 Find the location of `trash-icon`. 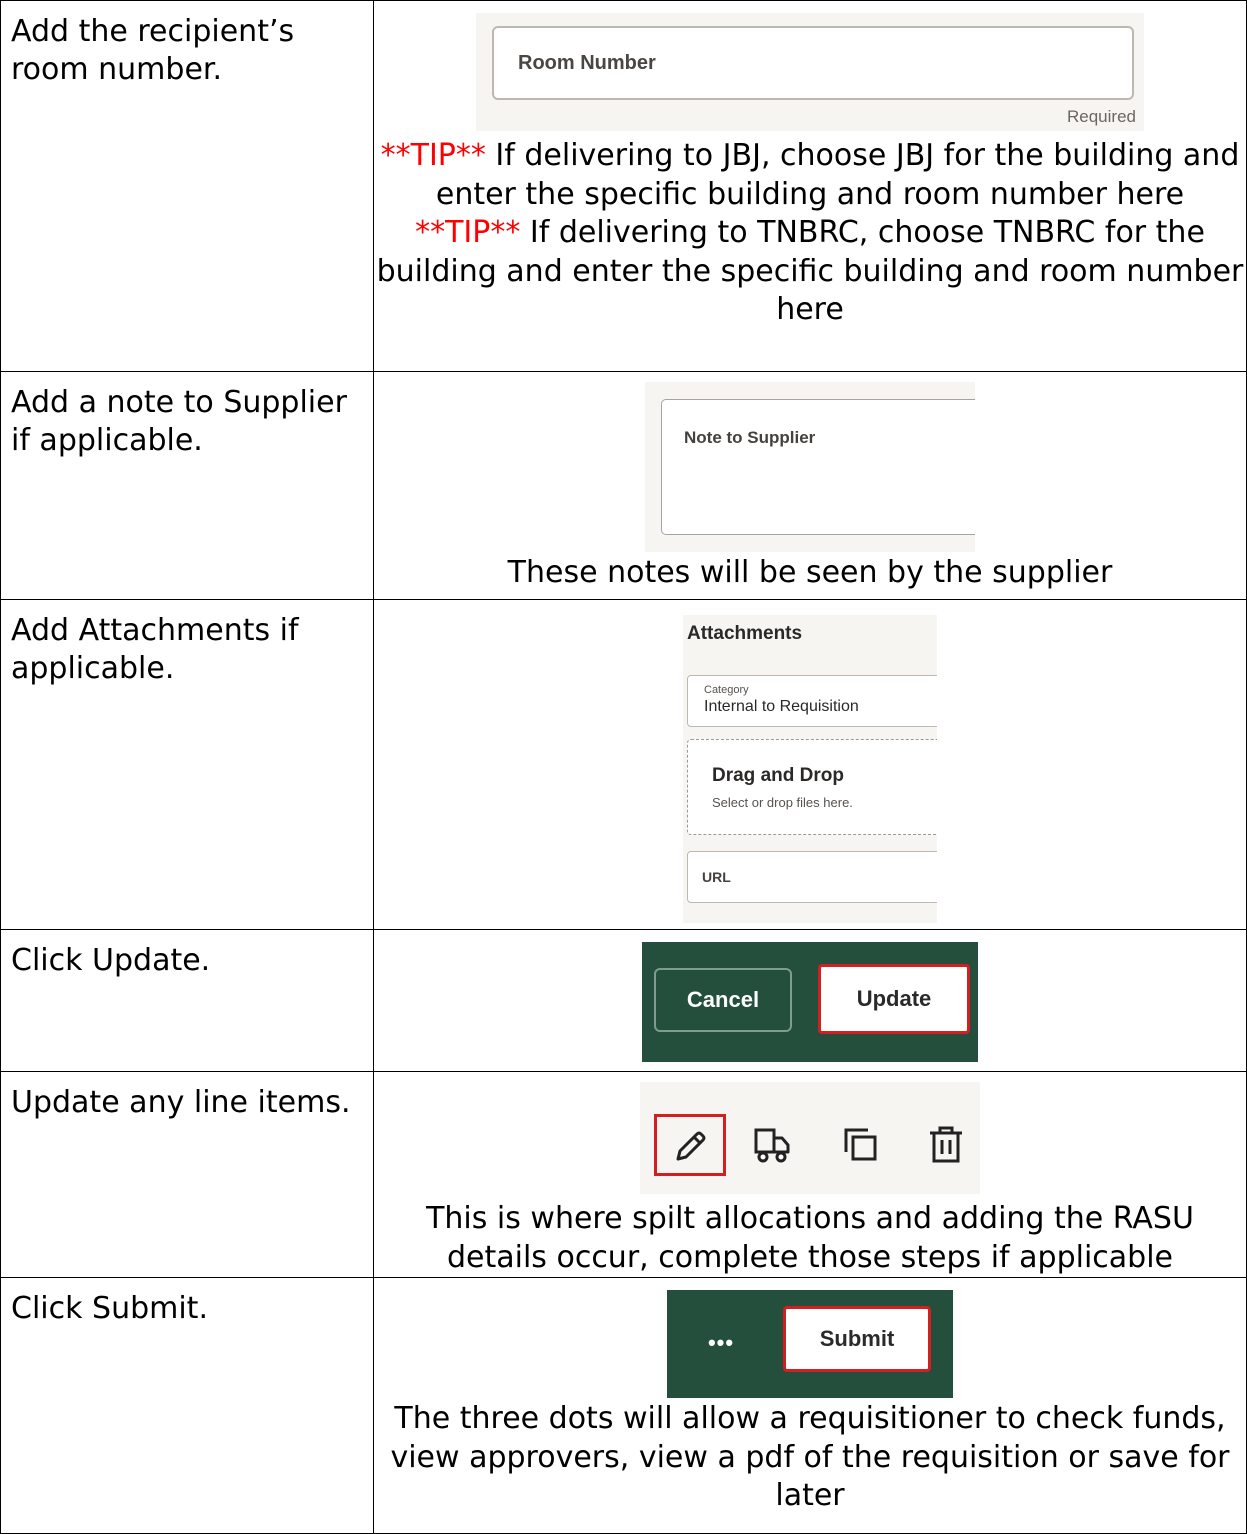

trash-icon is located at coordinates (946, 1144).